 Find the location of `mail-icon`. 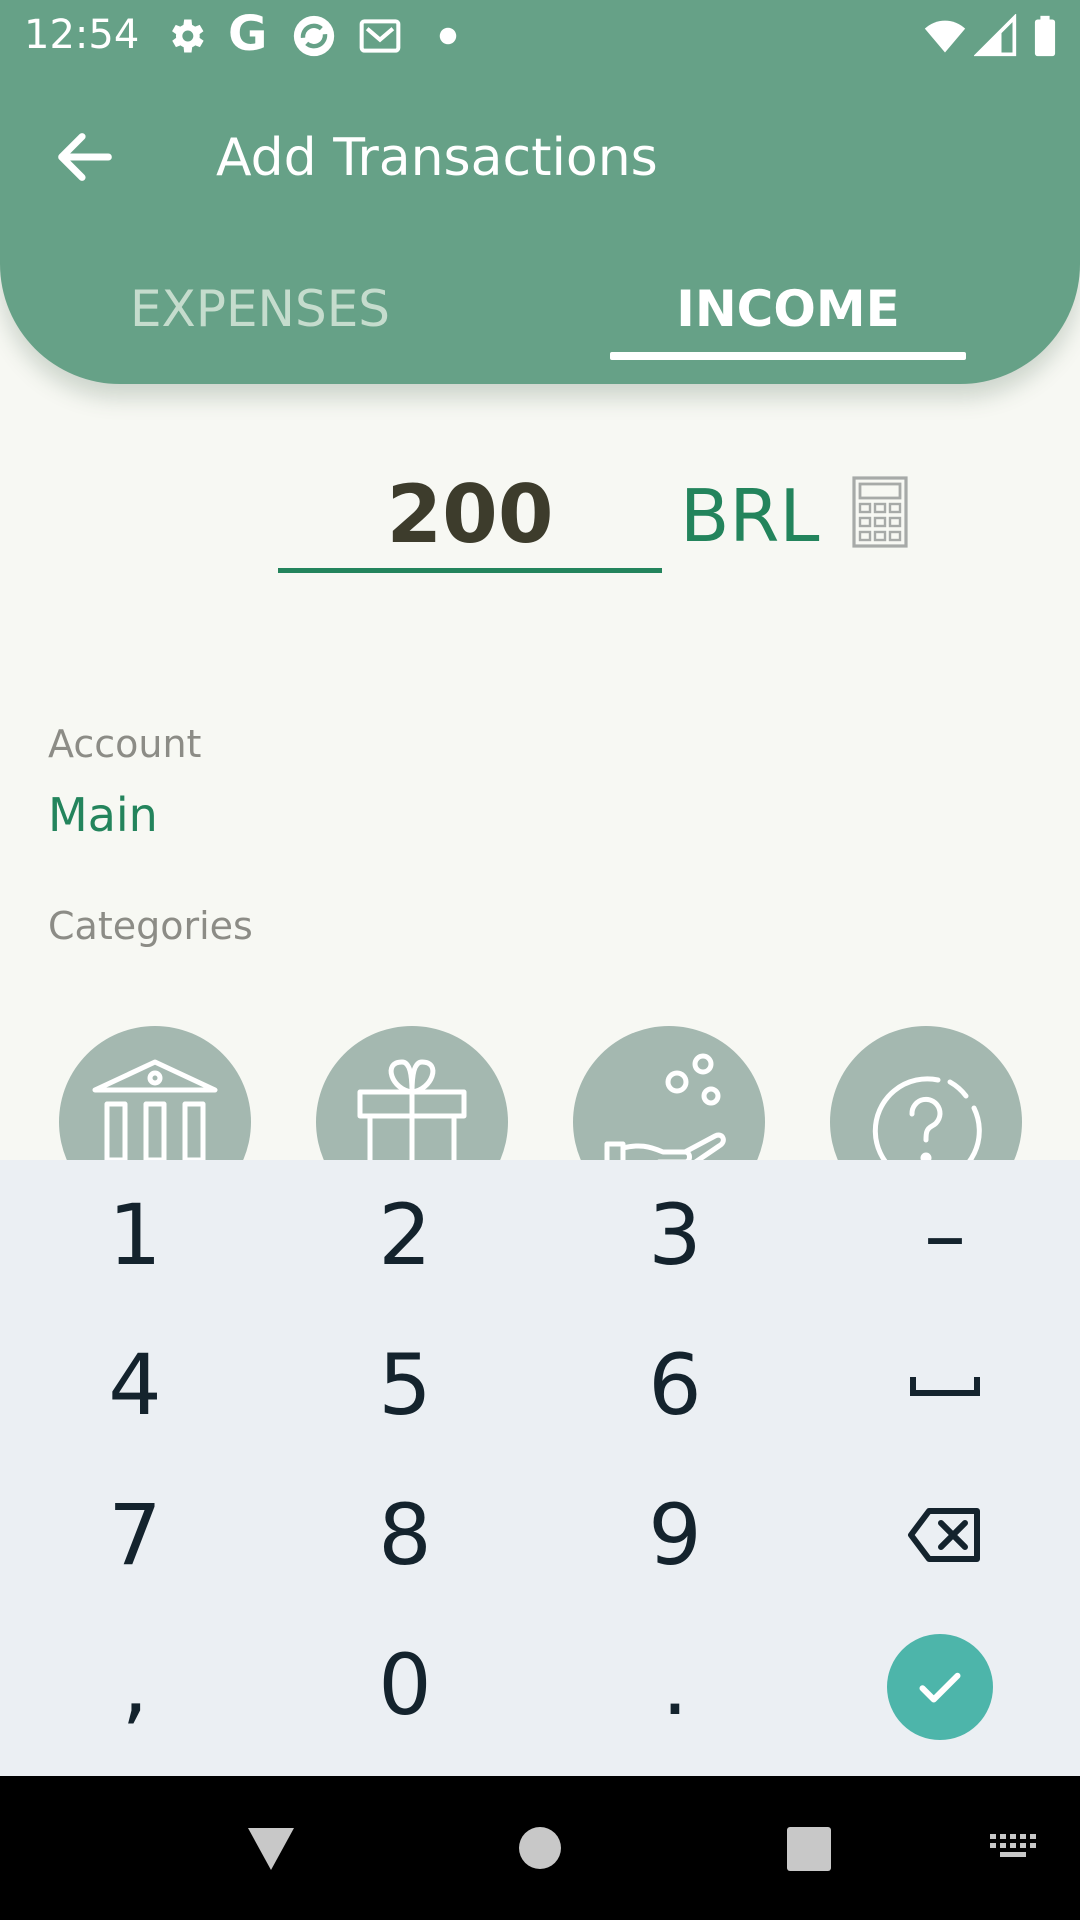

mail-icon is located at coordinates (380, 36).